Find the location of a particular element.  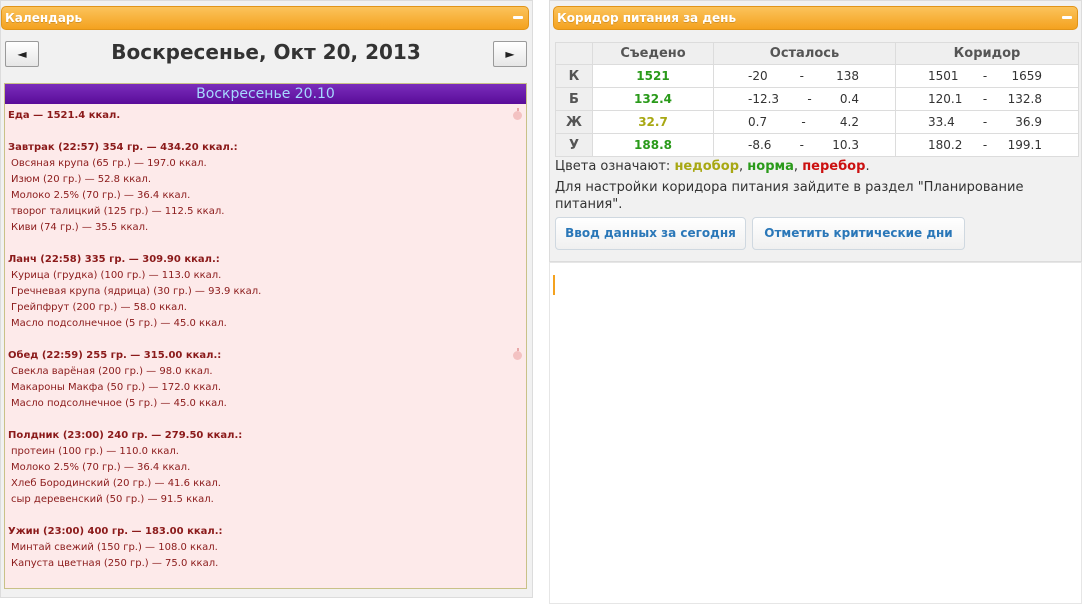

meal-item: Курица (грудка) (100 гр.) — 113.0 ккал. is located at coordinates (116, 275).